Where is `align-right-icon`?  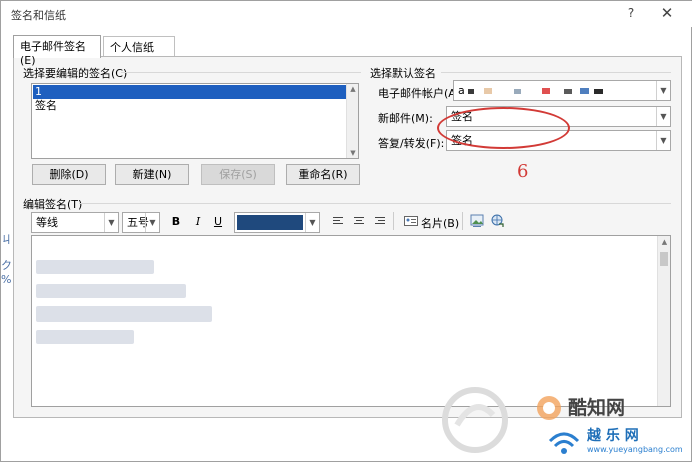 align-right-icon is located at coordinates (380, 221).